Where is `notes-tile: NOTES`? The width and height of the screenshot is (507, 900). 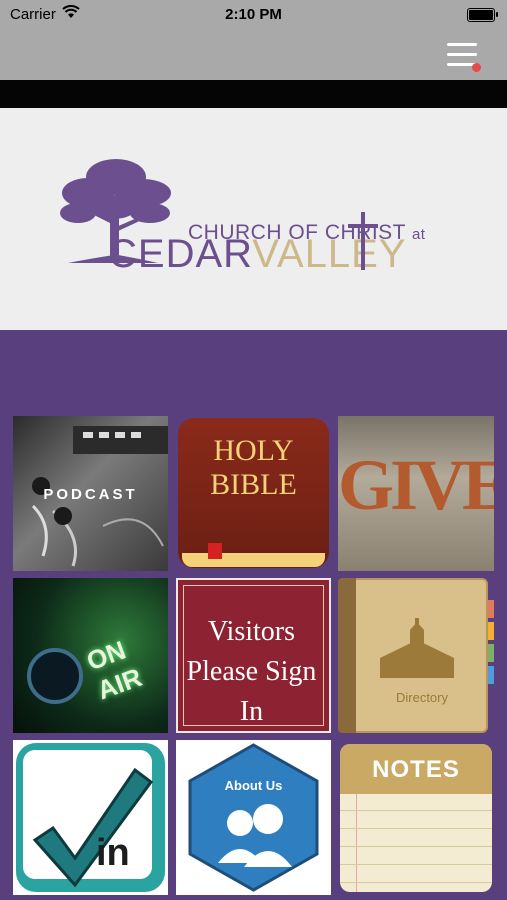
notes-tile: NOTES is located at coordinates (416, 817).